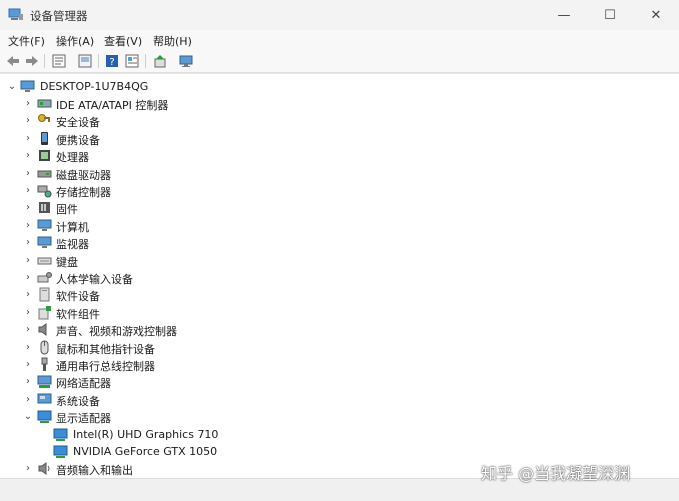 Image resolution: width=679 pixels, height=501 pixels. I want to click on storage-controller-icon, so click(44, 190).